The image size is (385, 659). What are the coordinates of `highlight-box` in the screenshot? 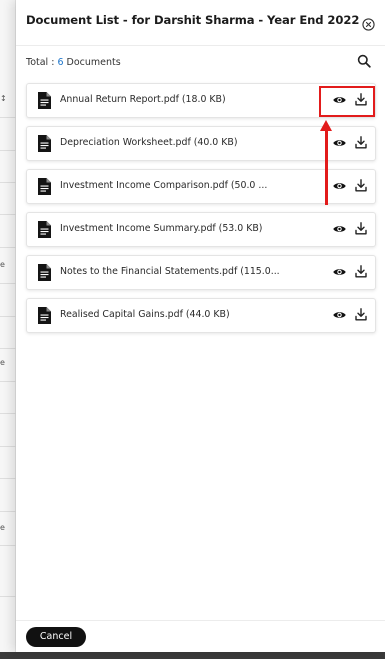 It's located at (347, 101).